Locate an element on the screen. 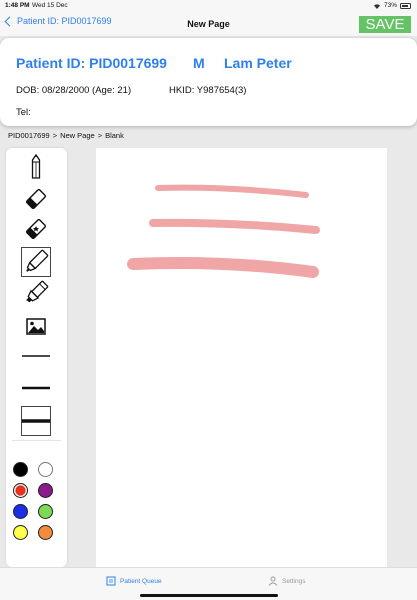 The height and width of the screenshot is (600, 417). marker-tool is located at coordinates (36, 262).